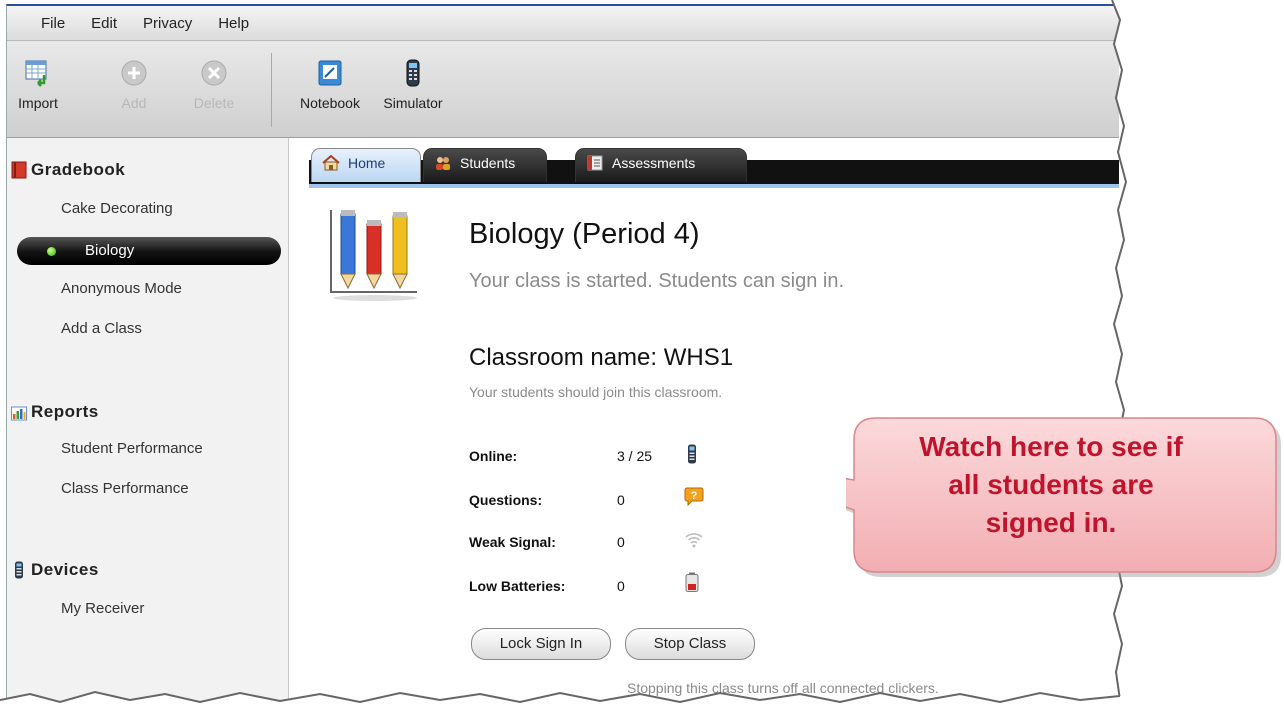  I want to click on classroom-name: Classroom name: WHS1, so click(601, 357).